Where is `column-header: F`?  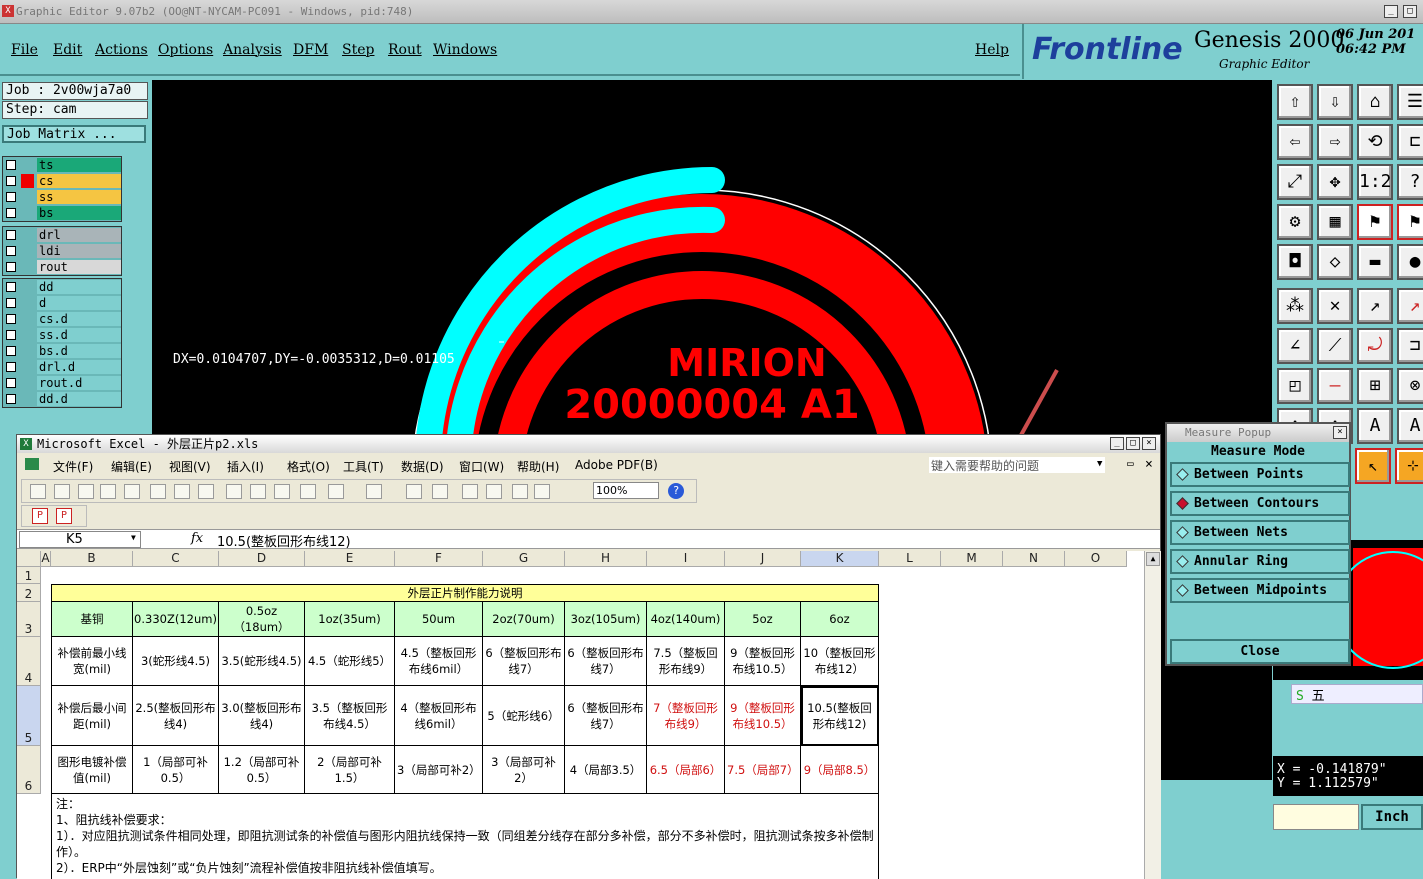
column-header: F is located at coordinates (439, 559).